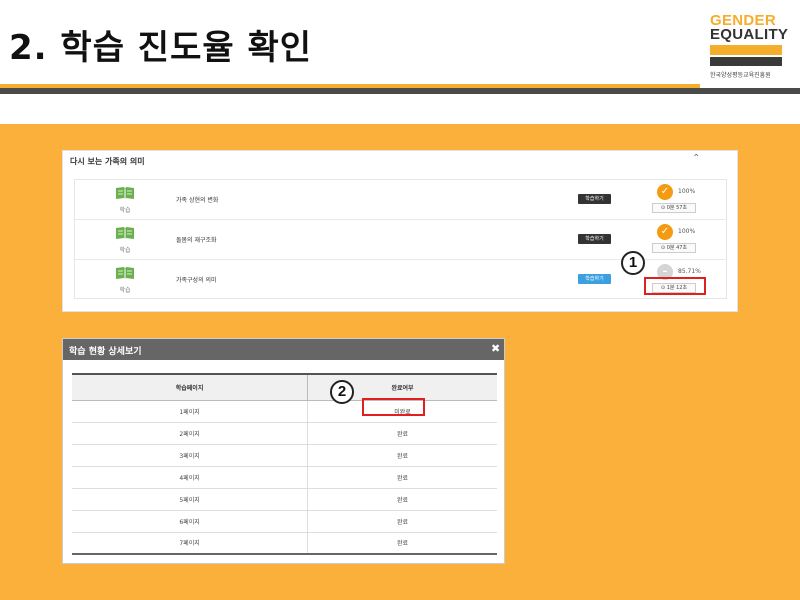  Describe the element at coordinates (190, 411) in the screenshot. I see `page-cell: 1페이지` at that location.